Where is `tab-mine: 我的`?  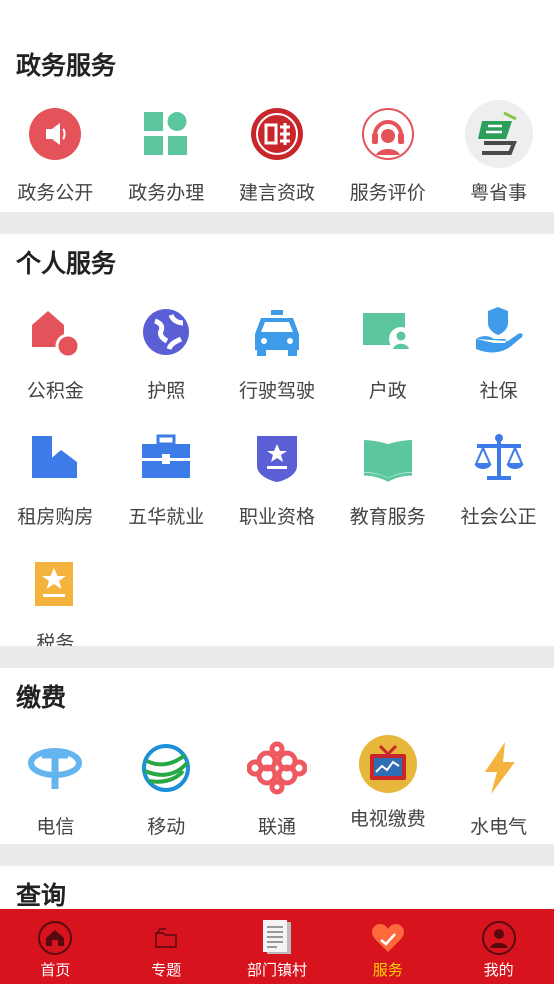 tab-mine: 我的 is located at coordinates (498, 946).